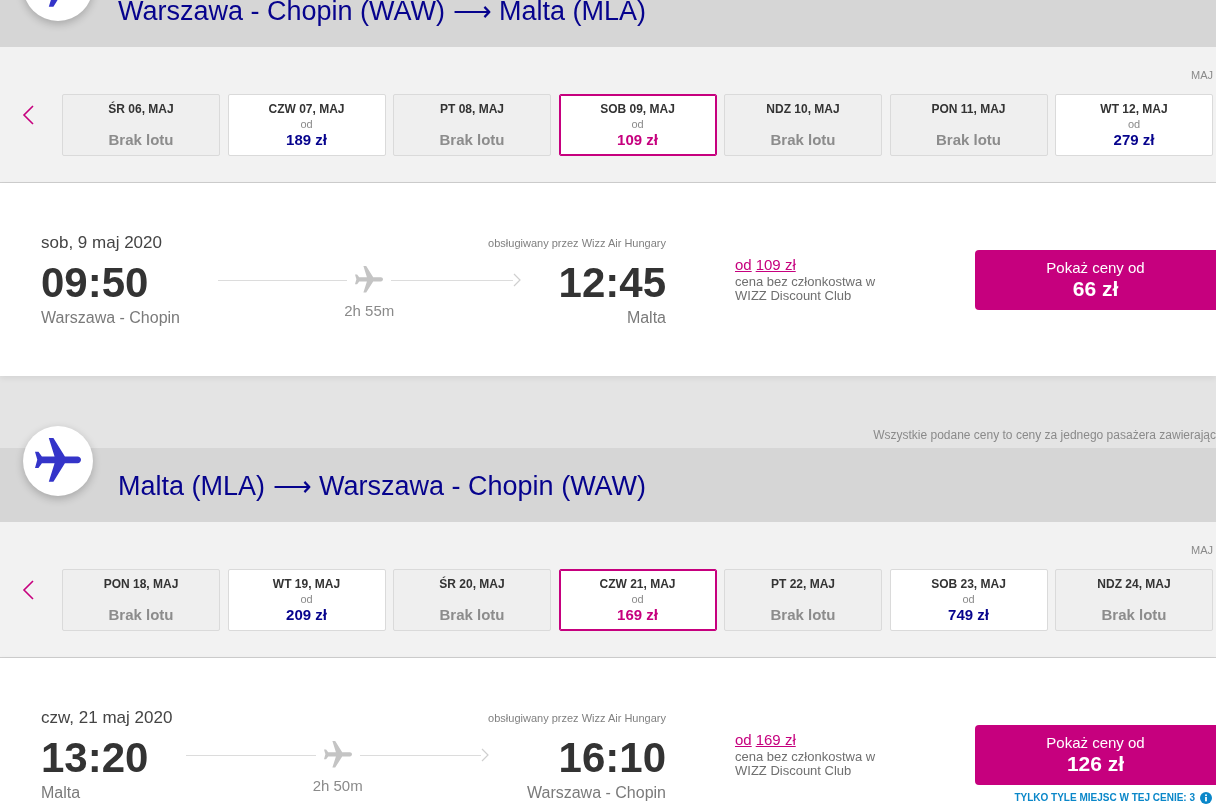 This screenshot has height=811, width=1216. I want to click on arrival-airport: Warszawa - Chopin, so click(596, 793).